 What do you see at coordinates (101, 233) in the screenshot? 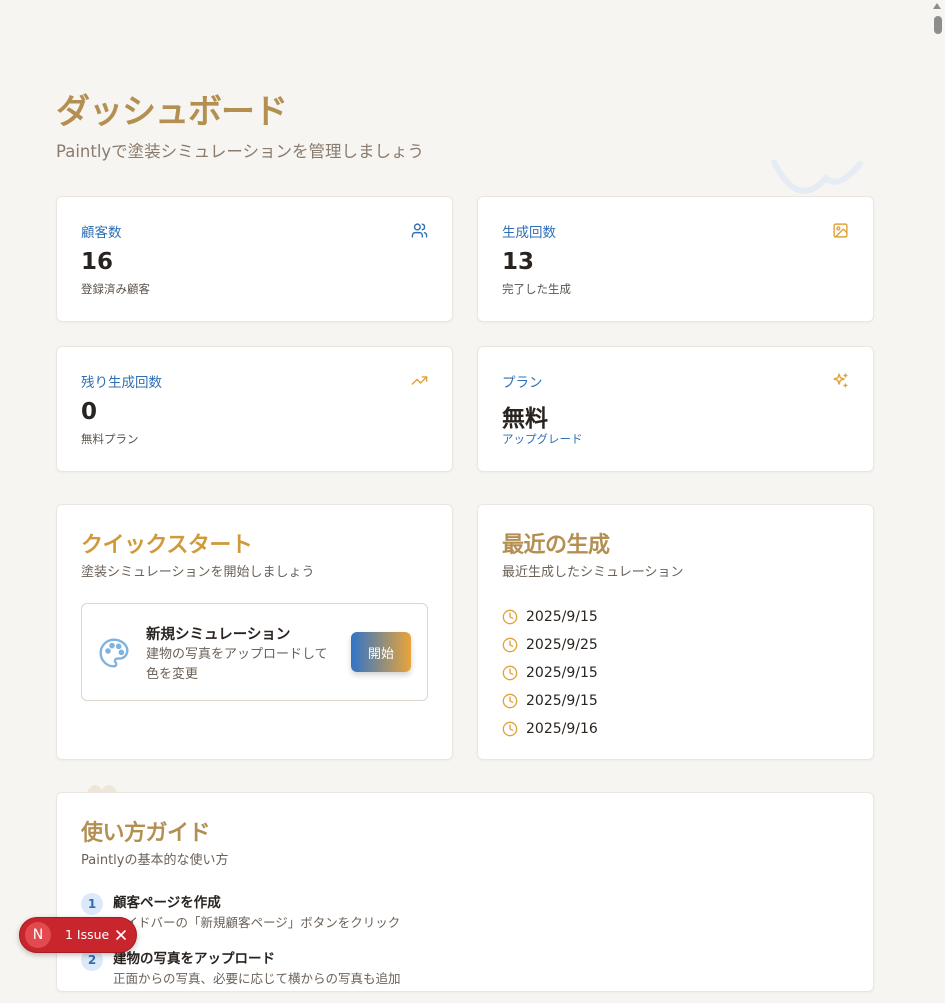
I see `stat-label: 顧客数` at bounding box center [101, 233].